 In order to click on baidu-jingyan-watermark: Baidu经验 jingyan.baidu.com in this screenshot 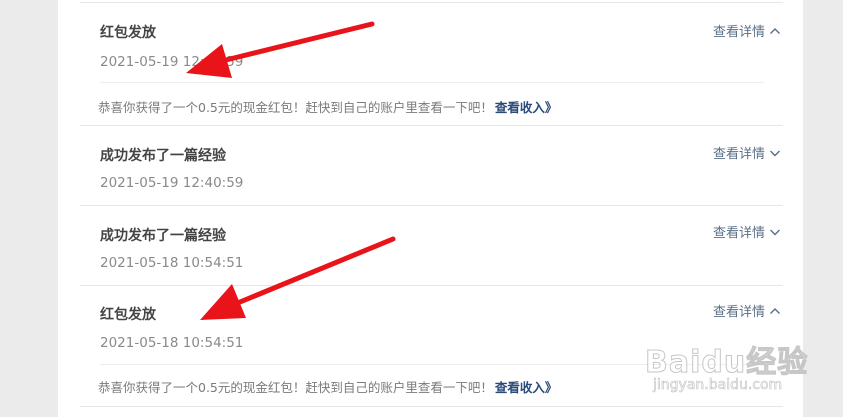, I will do `click(726, 372)`.